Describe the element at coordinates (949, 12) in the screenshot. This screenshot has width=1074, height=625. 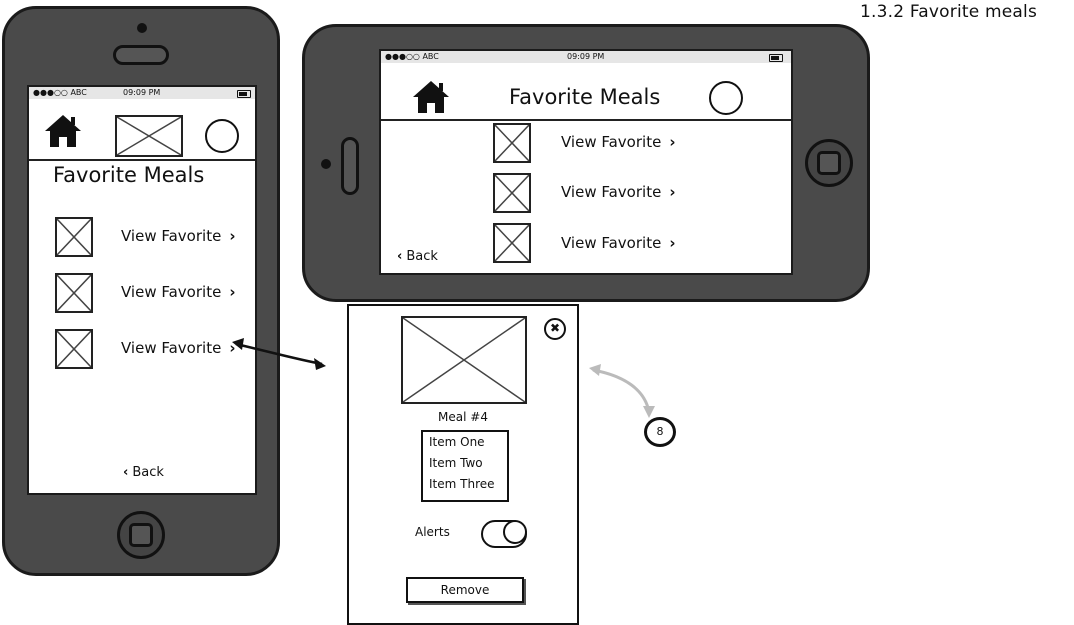
I see `page-title: 1.3.2 Favorite meals` at that location.